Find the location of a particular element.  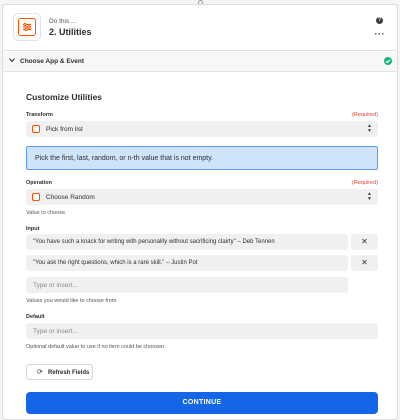

input-label: Input is located at coordinates (33, 229).